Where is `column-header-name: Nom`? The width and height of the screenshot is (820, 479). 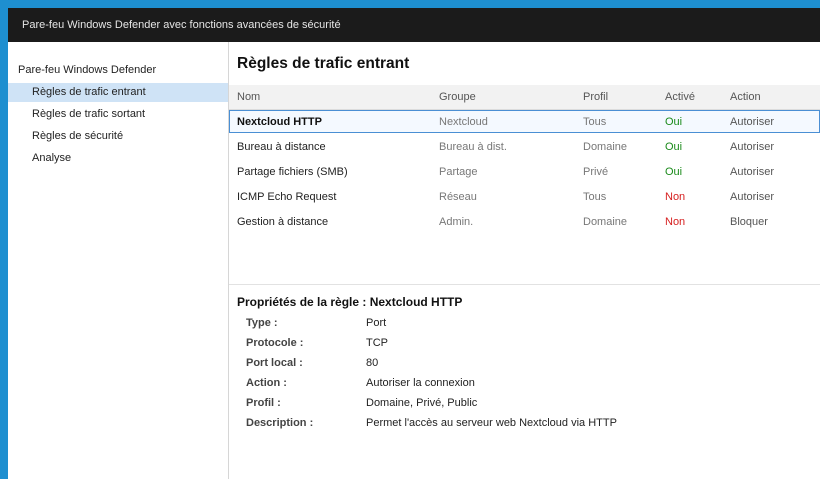 column-header-name: Nom is located at coordinates (248, 97).